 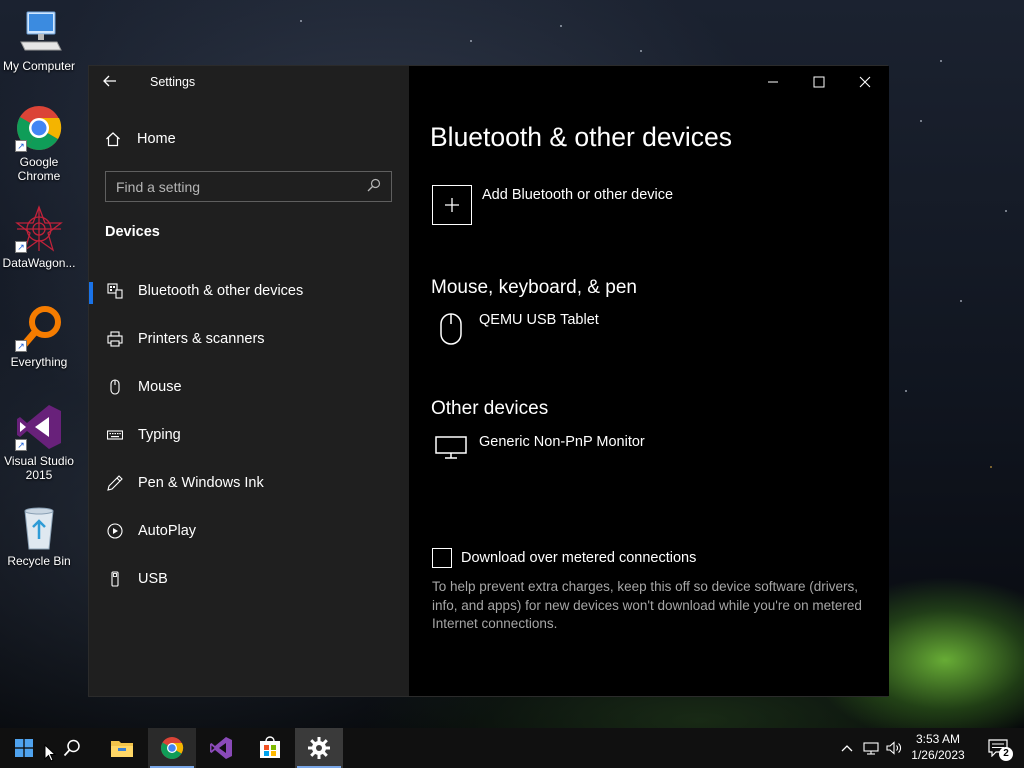 I want to click on store-taskbar-button, so click(x=270, y=748).